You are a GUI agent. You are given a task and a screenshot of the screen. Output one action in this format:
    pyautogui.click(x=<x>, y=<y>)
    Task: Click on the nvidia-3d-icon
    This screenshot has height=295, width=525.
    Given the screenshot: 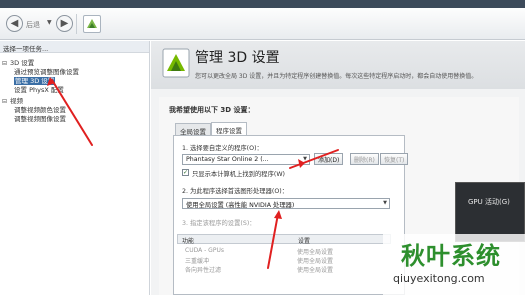 What is the action you would take?
    pyautogui.click(x=176, y=63)
    